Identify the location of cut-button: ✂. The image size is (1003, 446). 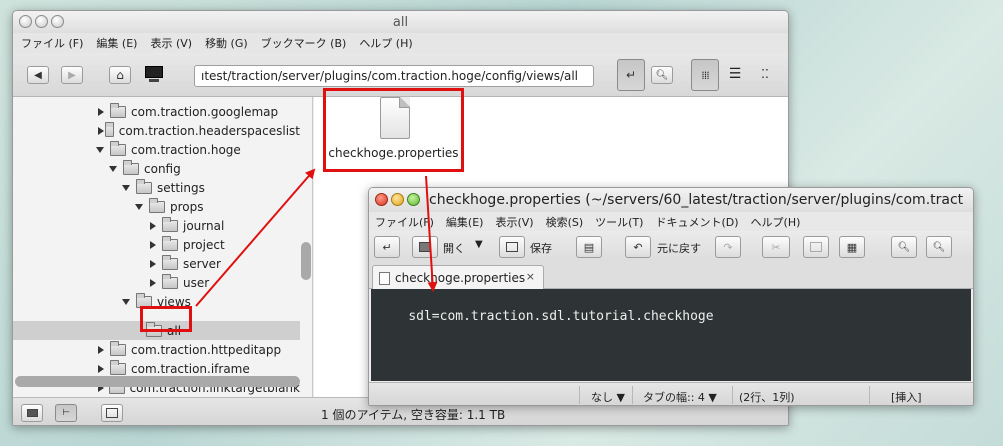
(776, 247).